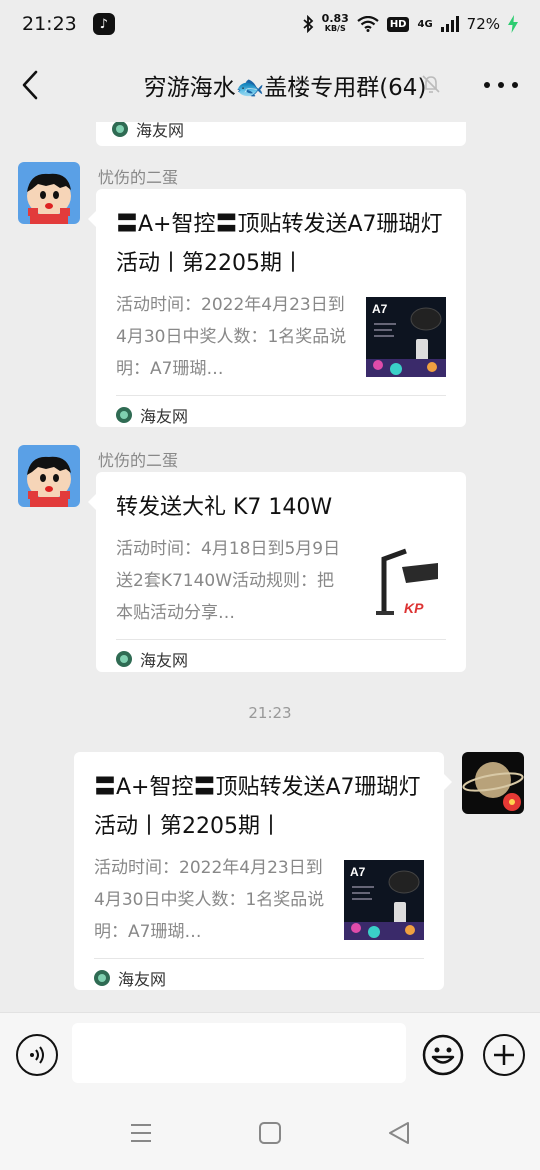 The height and width of the screenshot is (1170, 540). I want to click on status-time: 21:23, so click(49, 24).